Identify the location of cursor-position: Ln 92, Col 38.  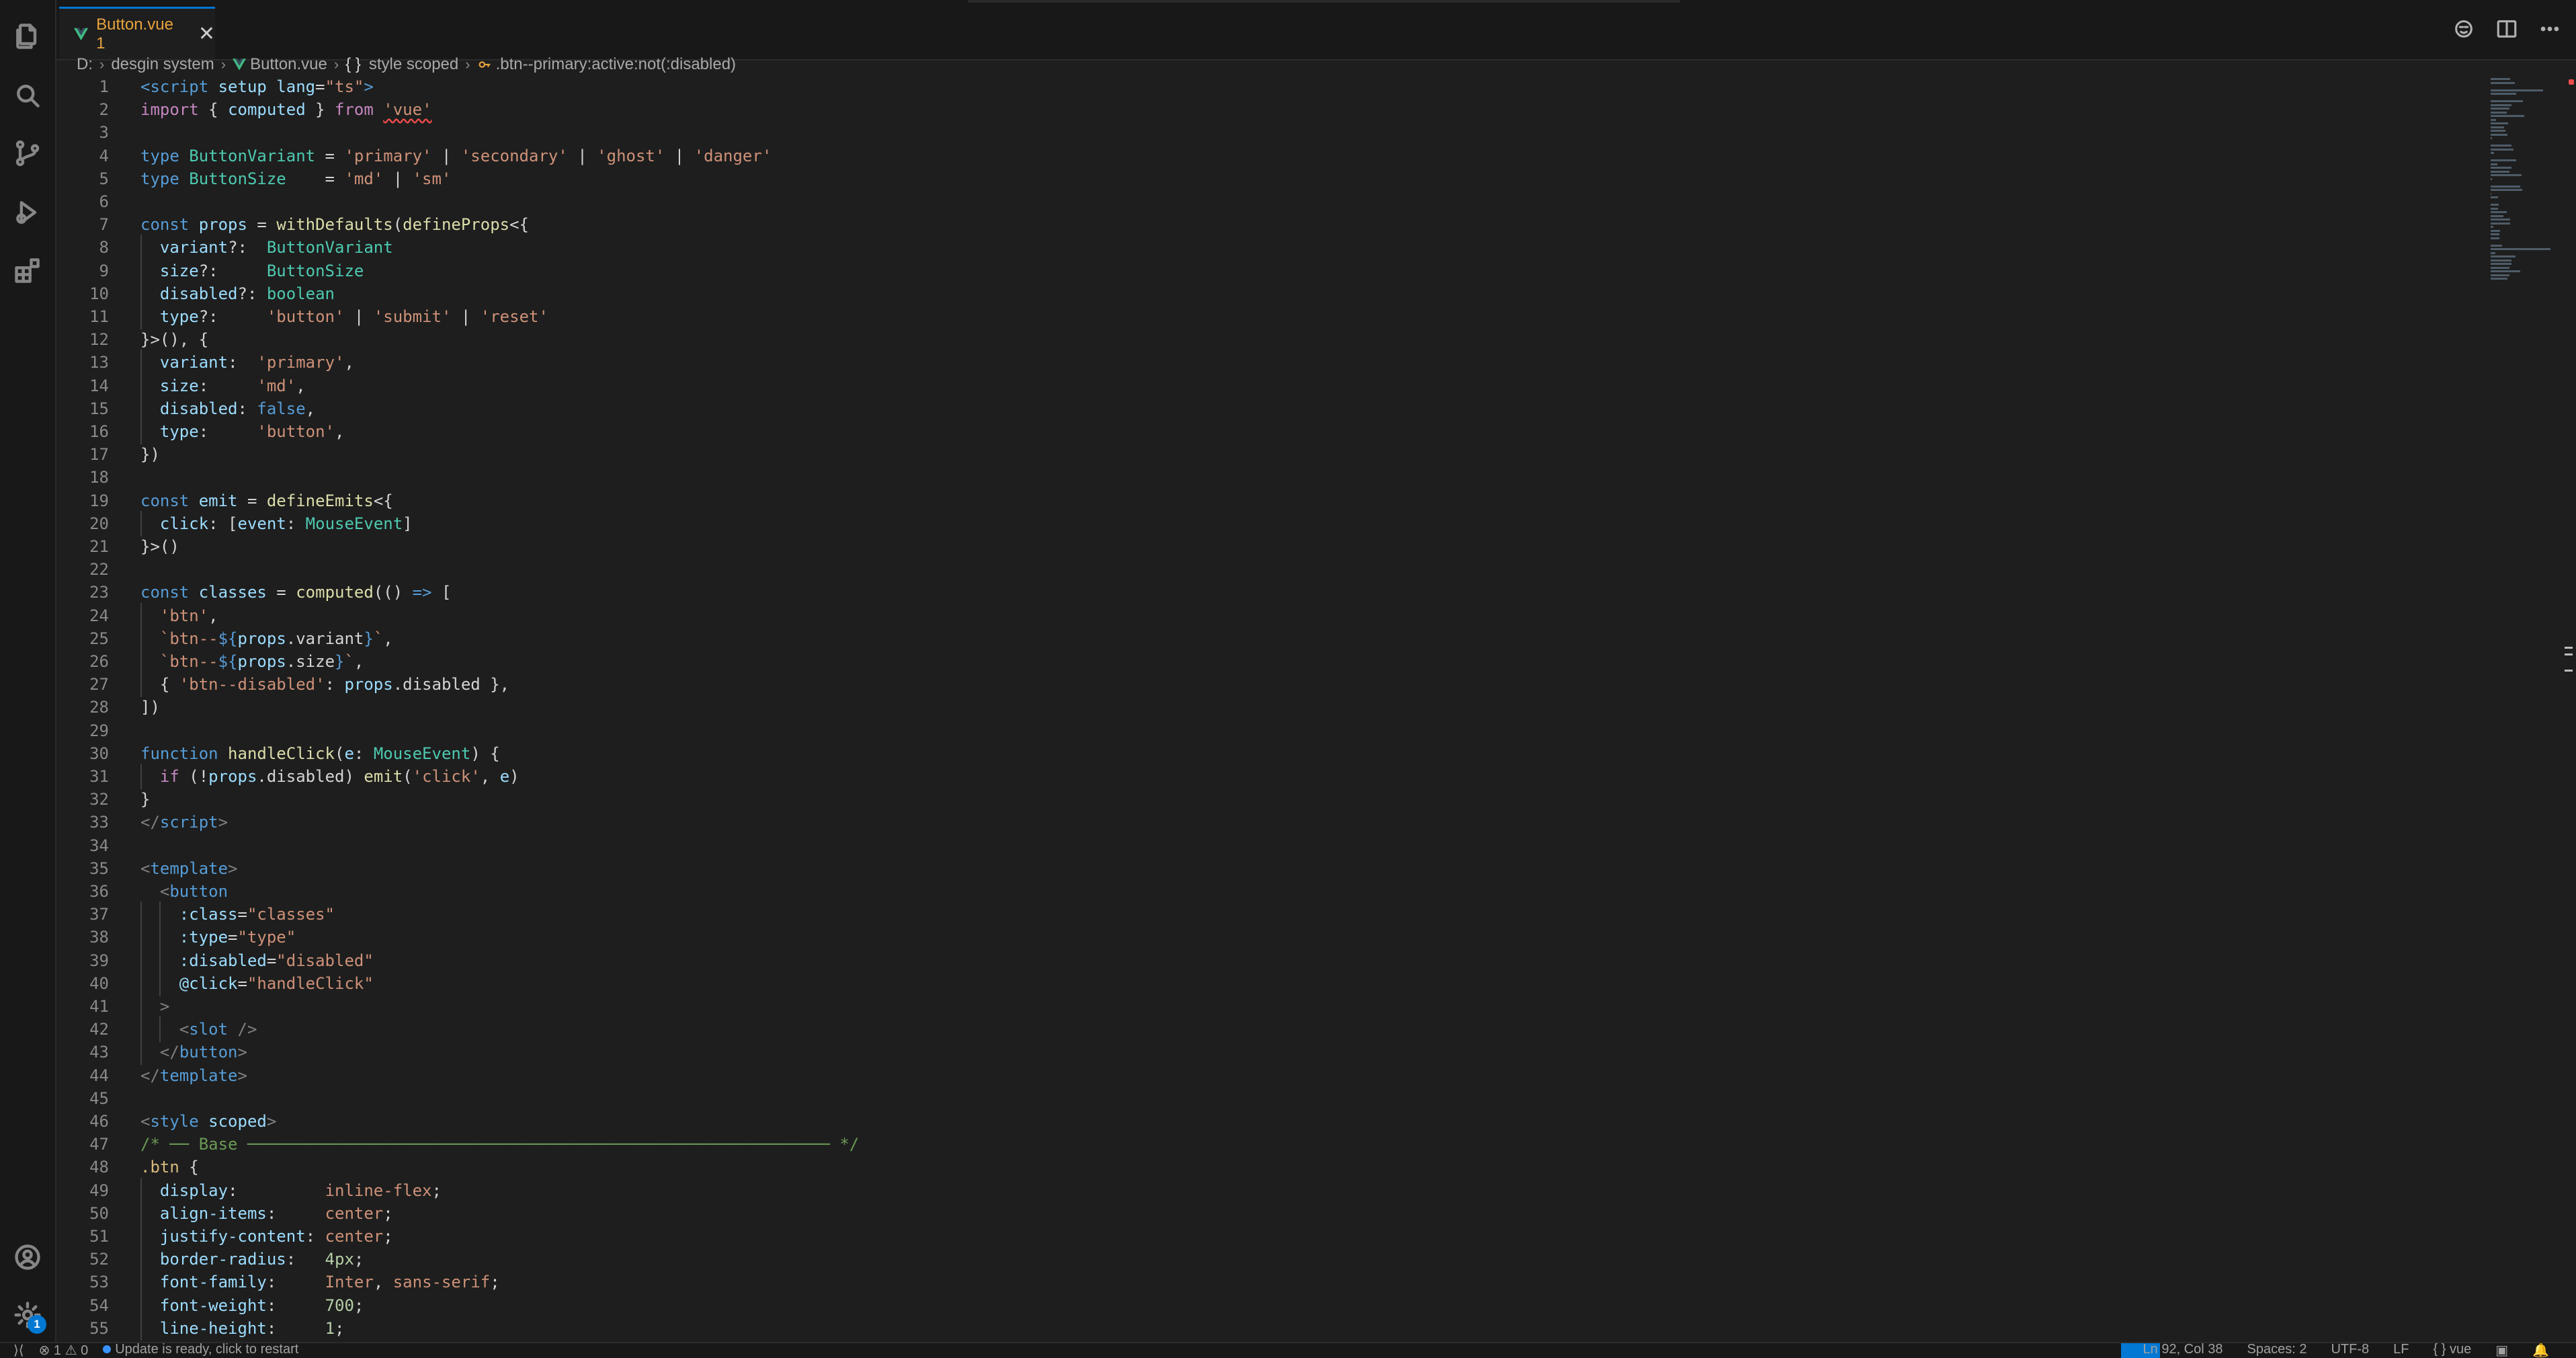
(2183, 1350).